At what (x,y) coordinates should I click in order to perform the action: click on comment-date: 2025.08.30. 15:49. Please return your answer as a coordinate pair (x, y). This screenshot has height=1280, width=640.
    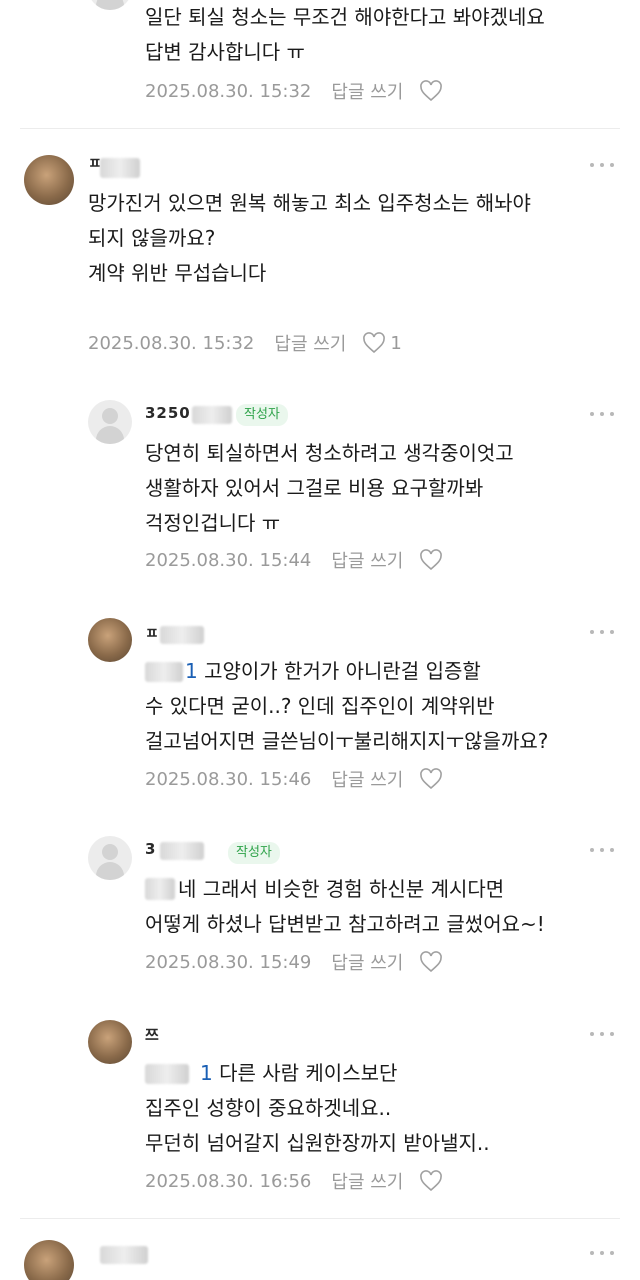
    Looking at the image, I should click on (228, 962).